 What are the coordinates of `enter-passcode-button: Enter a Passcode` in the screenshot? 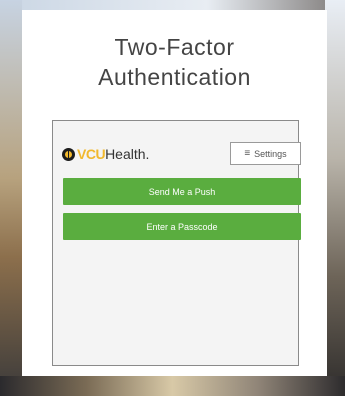 It's located at (182, 226).